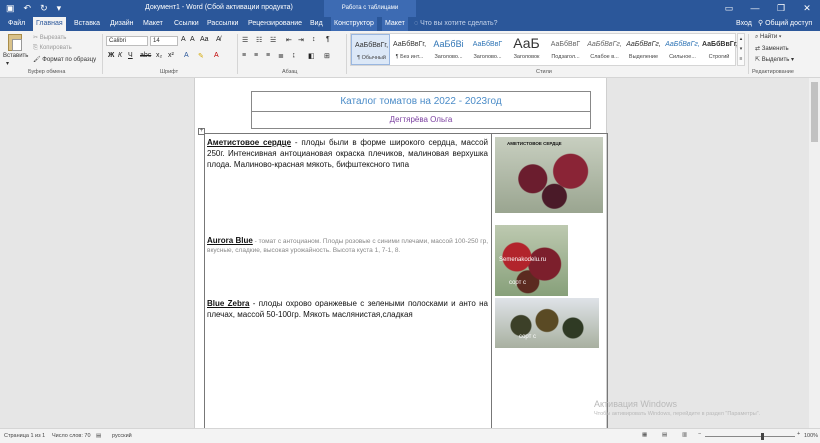 This screenshot has width=820, height=443. What do you see at coordinates (64, 59) in the screenshot?
I see `format-painter-button: 🖌 Формат по образцу` at bounding box center [64, 59].